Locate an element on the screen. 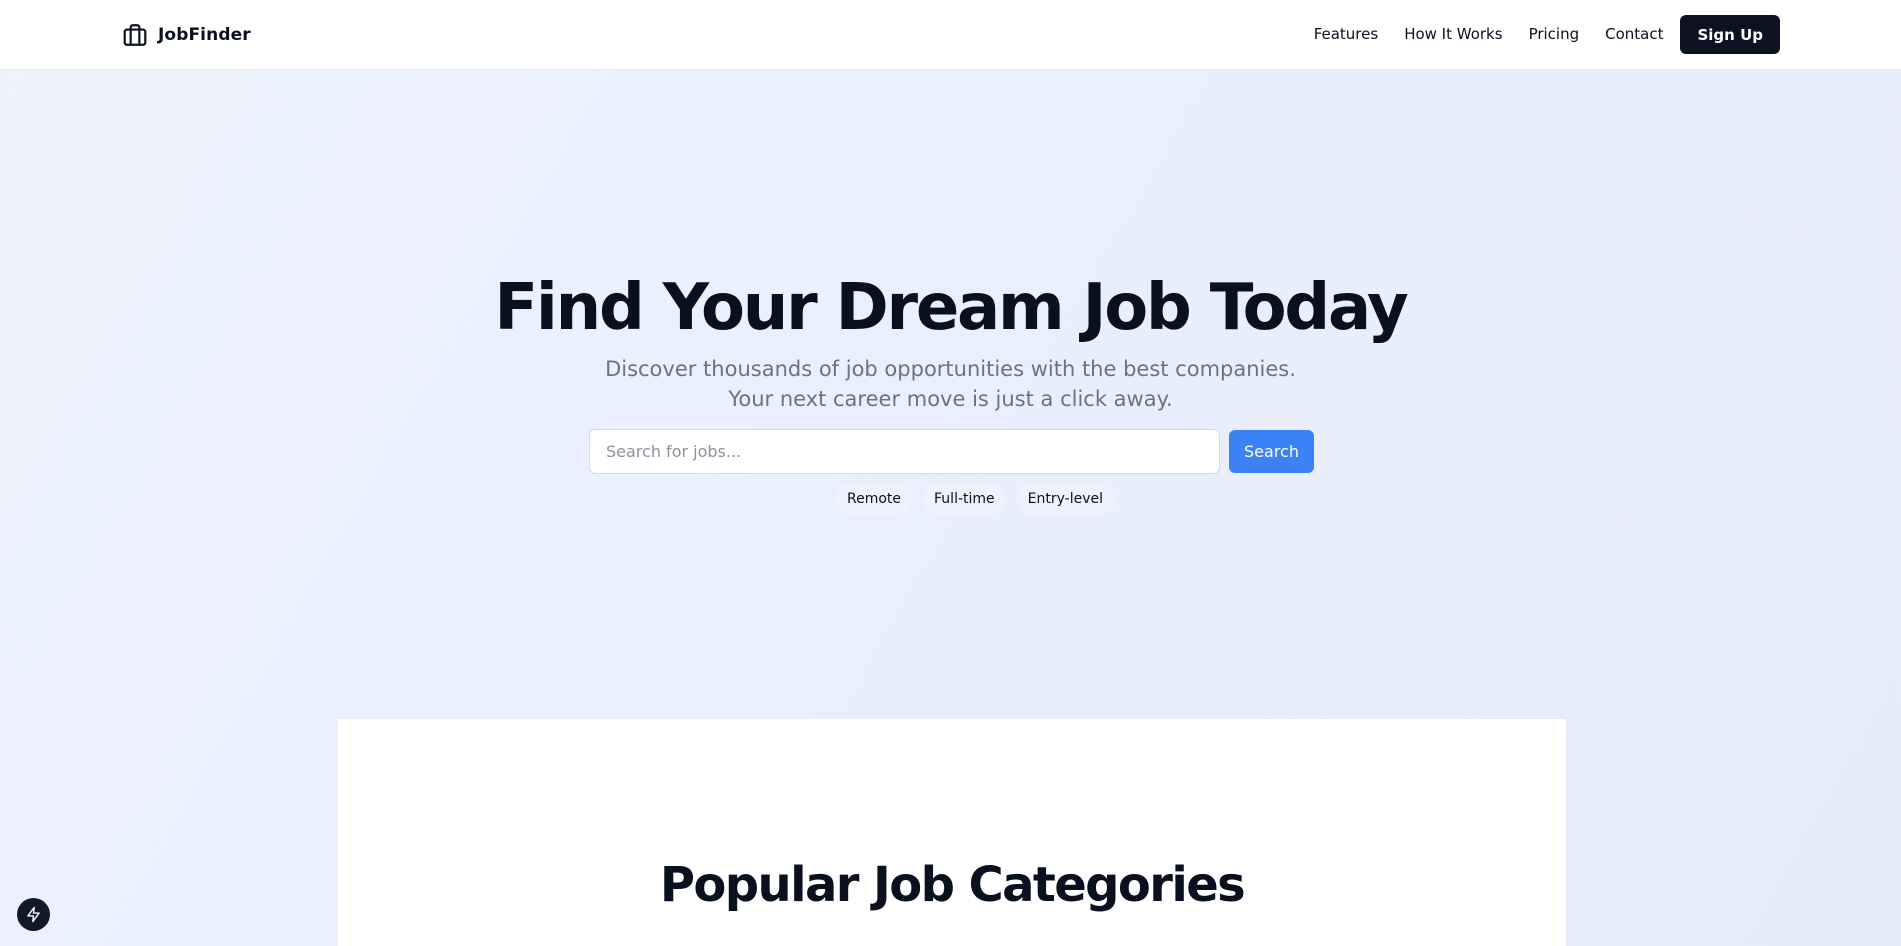  briefcase-icon is located at coordinates (135, 35).